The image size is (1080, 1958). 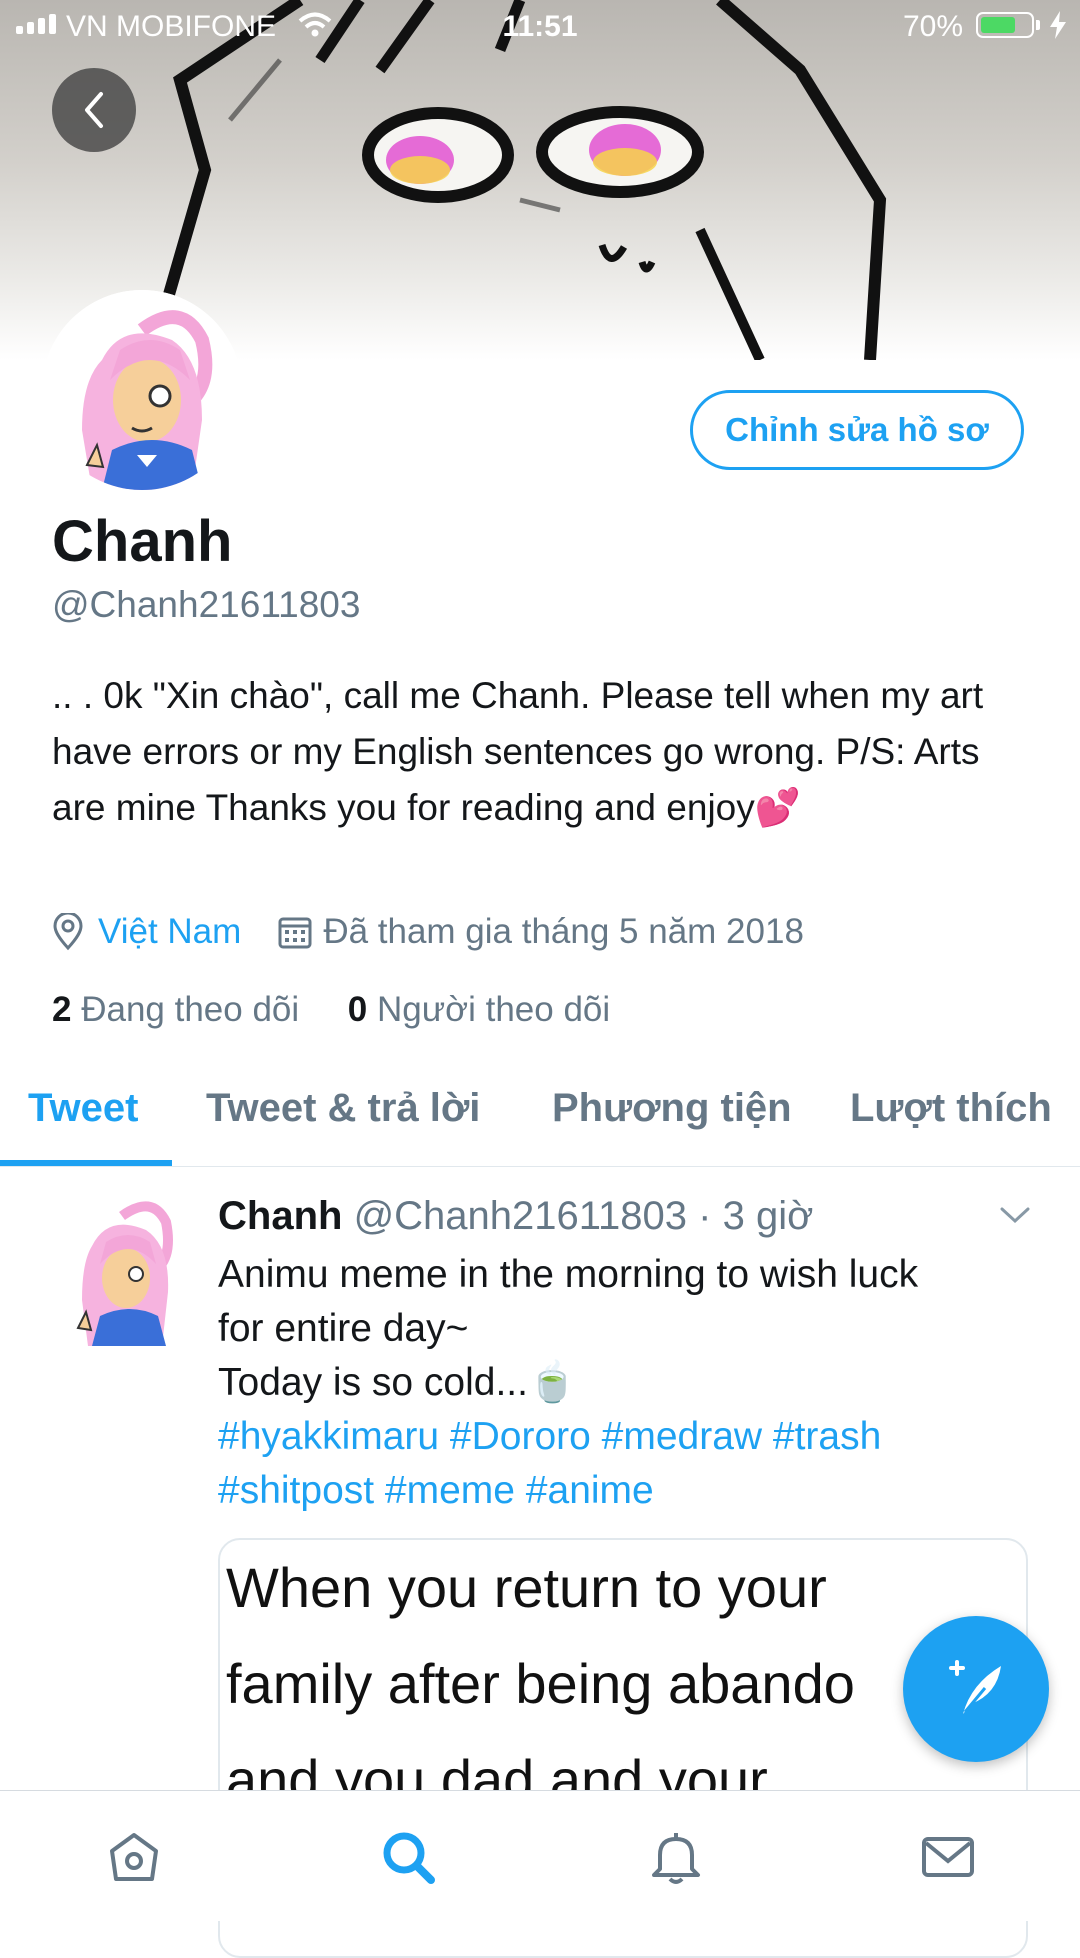 I want to click on tweet-author-name: Chanh, so click(x=280, y=1216).